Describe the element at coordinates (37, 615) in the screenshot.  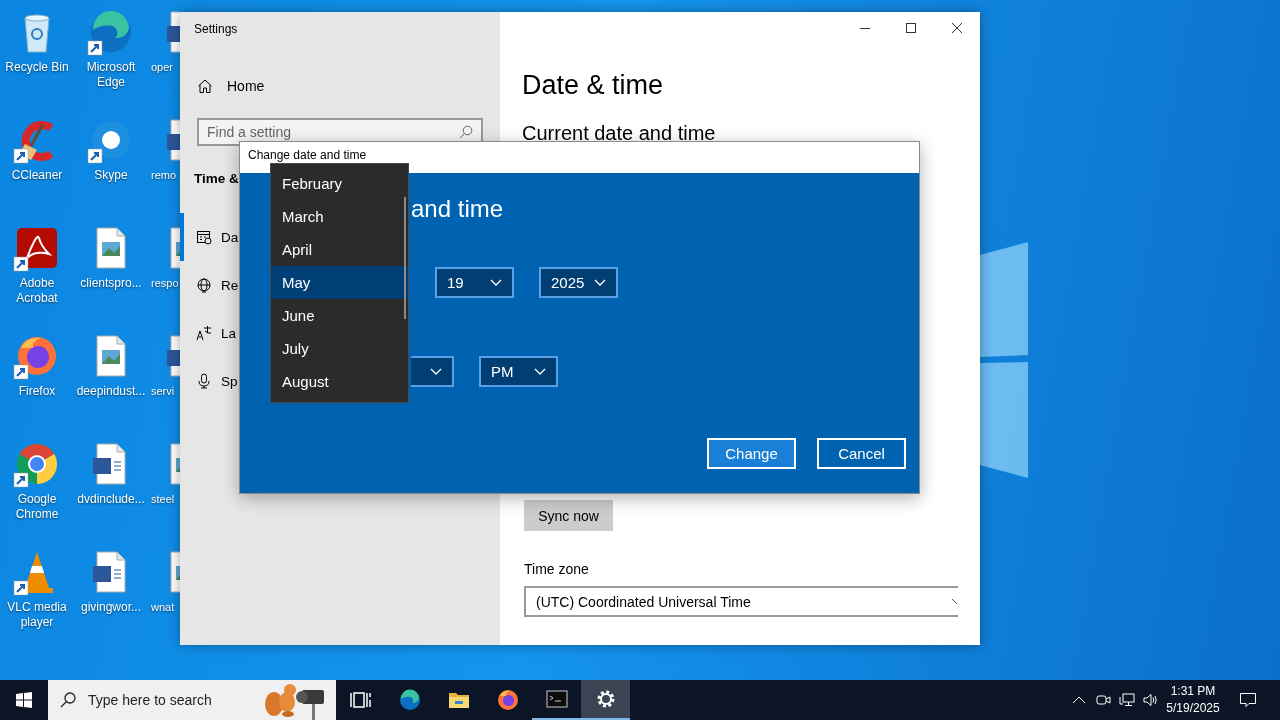
I see `icon-label: VLC media player` at that location.